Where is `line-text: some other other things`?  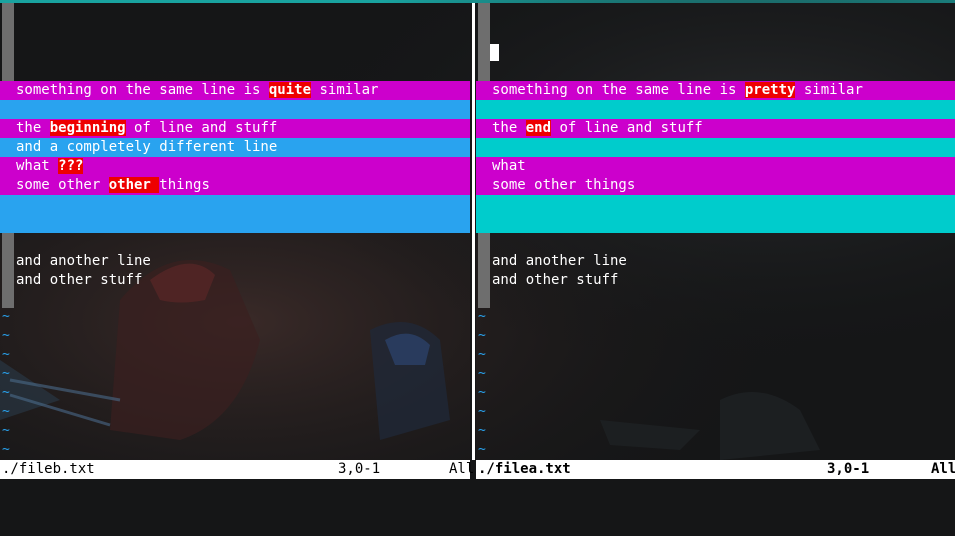
line-text: some other other things is located at coordinates (113, 185).